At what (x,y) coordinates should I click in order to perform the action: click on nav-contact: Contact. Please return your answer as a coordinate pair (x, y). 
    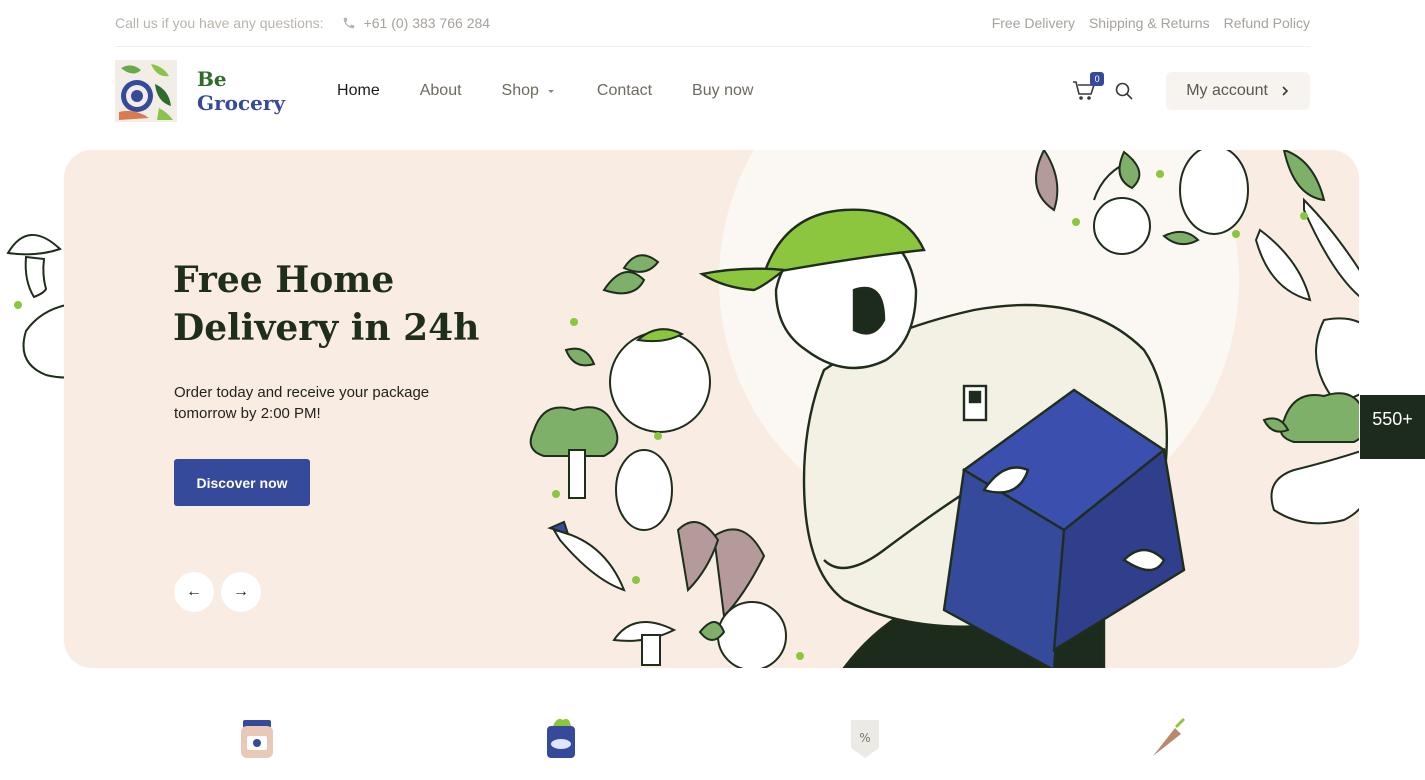
    Looking at the image, I should click on (624, 91).